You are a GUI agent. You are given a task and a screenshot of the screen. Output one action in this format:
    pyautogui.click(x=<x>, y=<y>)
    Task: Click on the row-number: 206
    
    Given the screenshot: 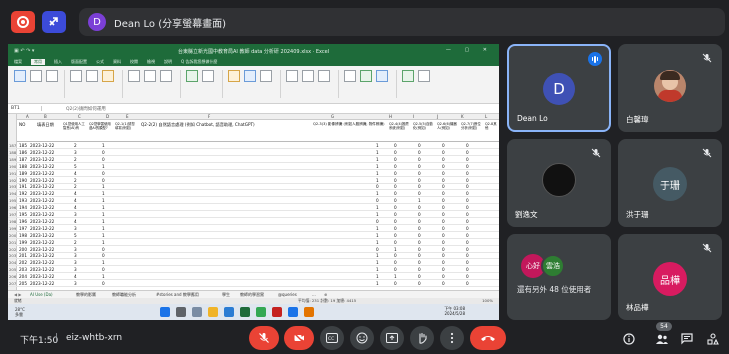 What is the action you would take?
    pyautogui.click(x=12, y=276)
    